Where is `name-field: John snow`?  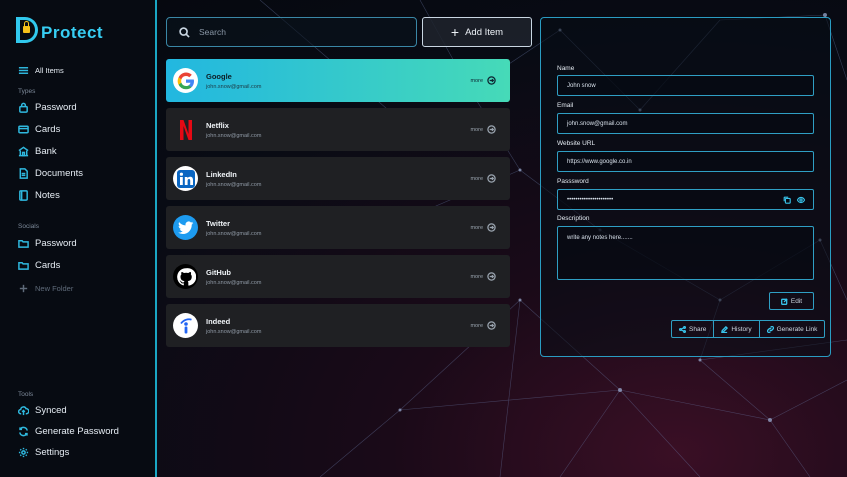
name-field: John snow is located at coordinates (685, 85).